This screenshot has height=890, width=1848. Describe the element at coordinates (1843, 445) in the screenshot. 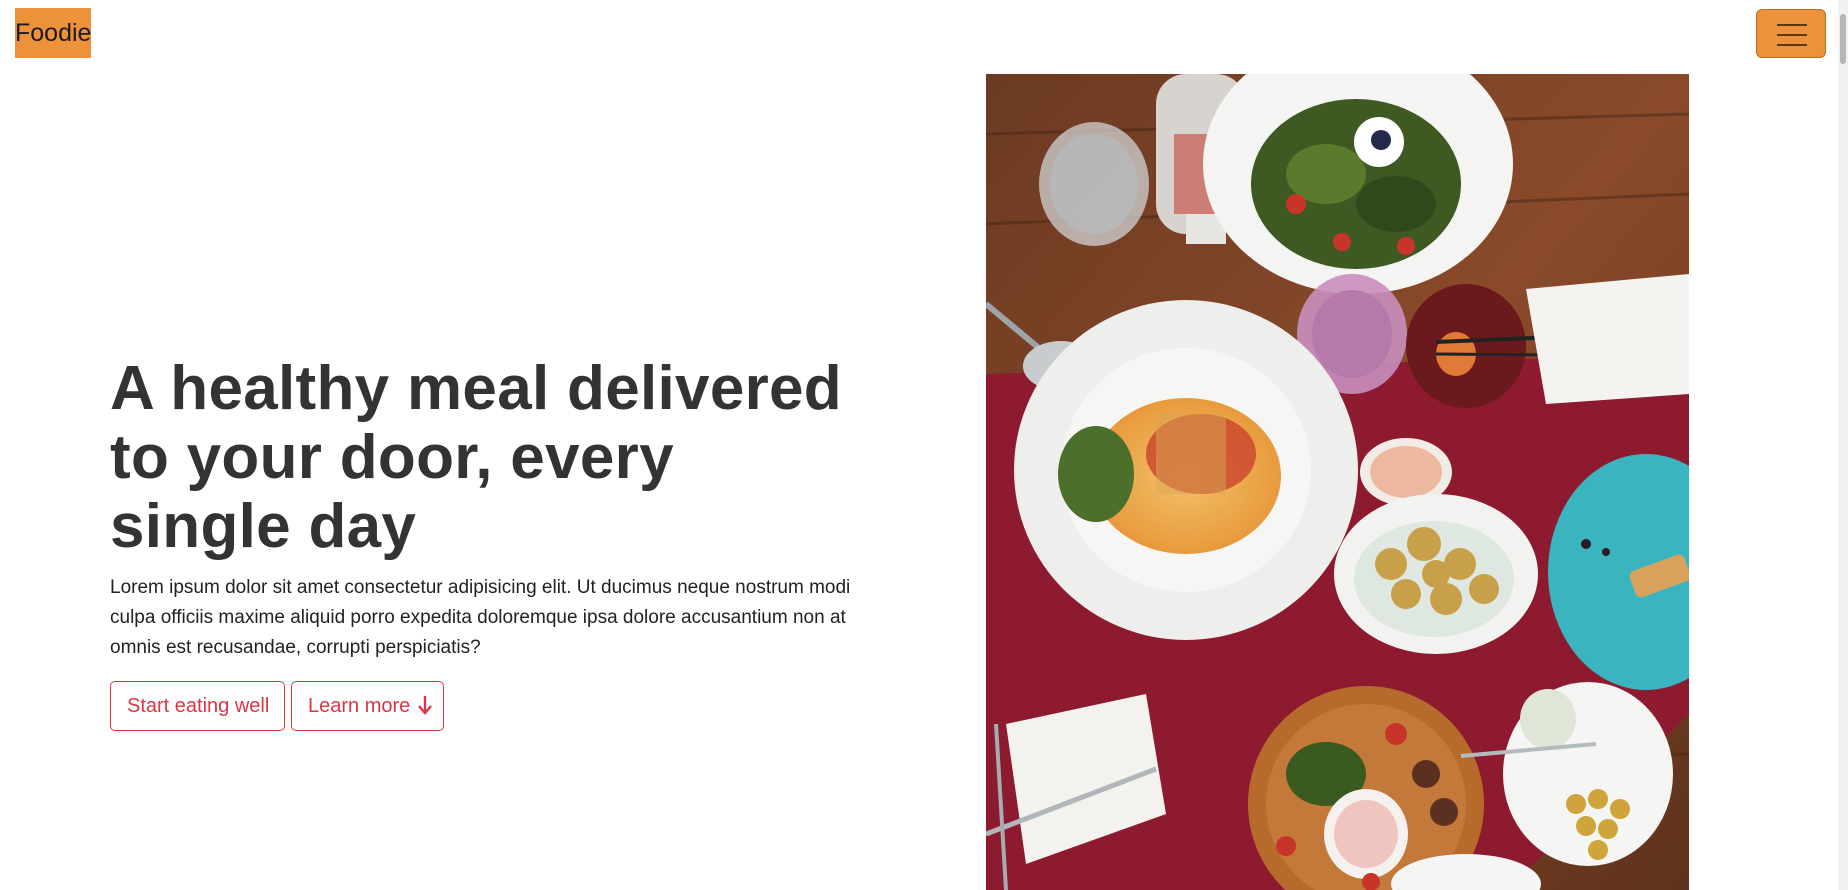

I see `vertical-scrollbar` at that location.